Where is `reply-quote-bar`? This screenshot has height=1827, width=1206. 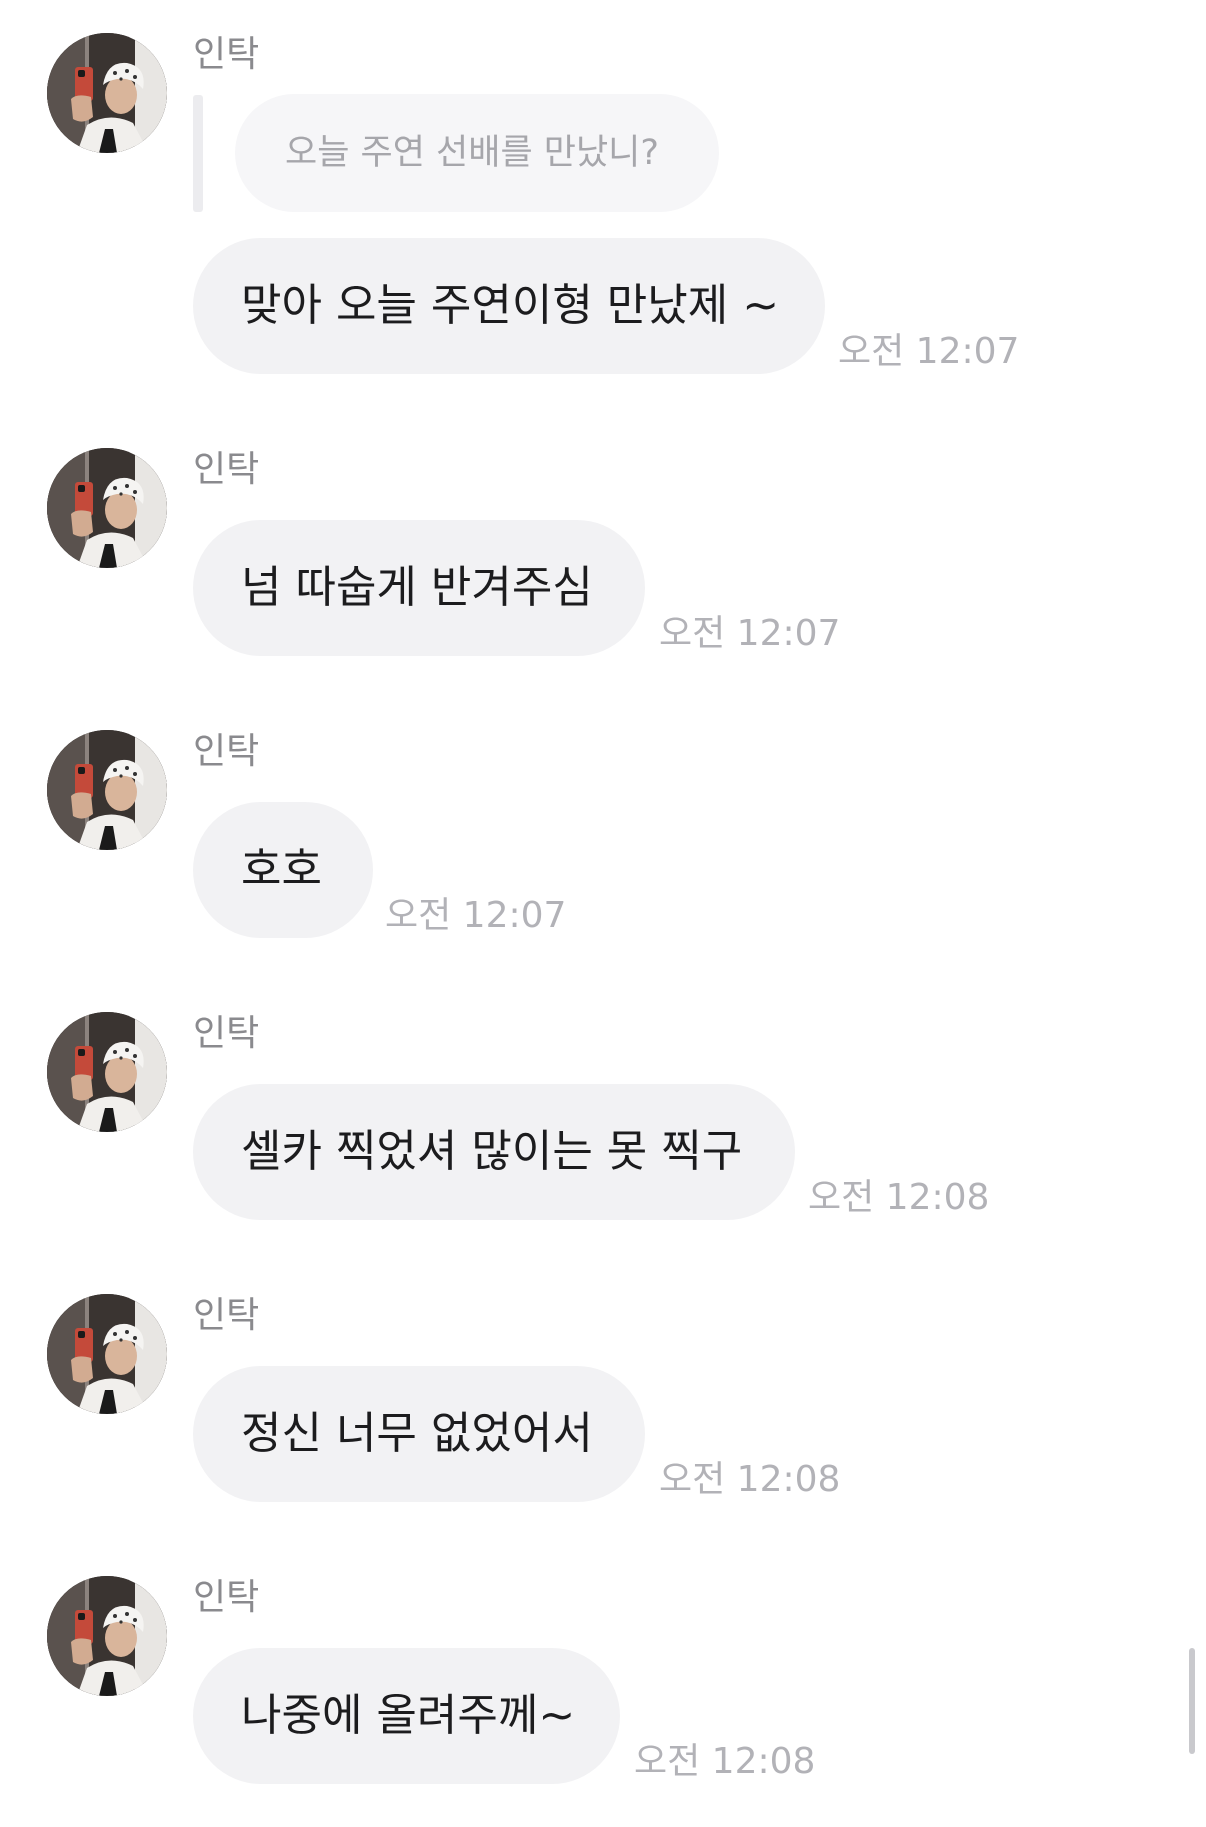 reply-quote-bar is located at coordinates (198, 153).